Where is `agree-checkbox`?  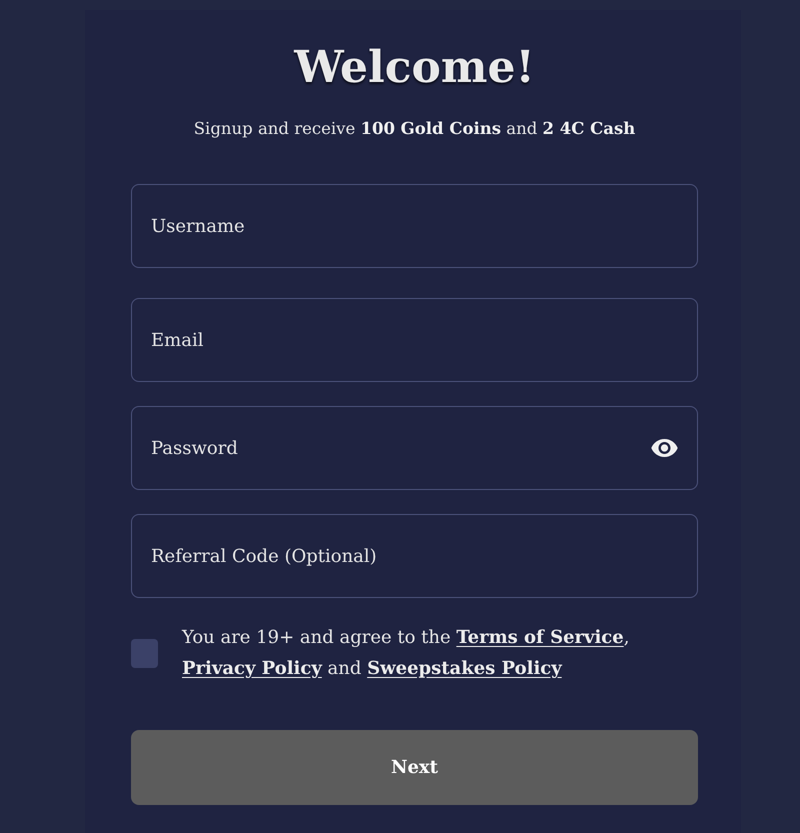 agree-checkbox is located at coordinates (144, 653).